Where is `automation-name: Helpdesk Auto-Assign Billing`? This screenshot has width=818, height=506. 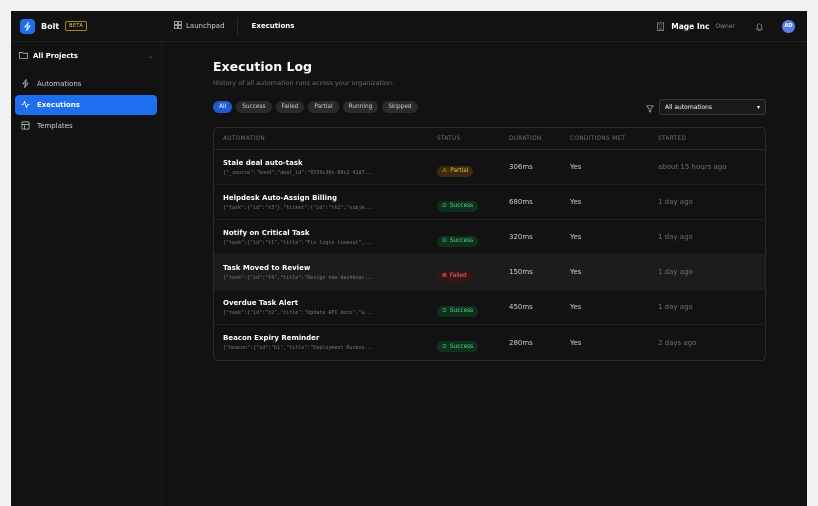
automation-name: Helpdesk Auto-Assign Billing is located at coordinates (280, 197).